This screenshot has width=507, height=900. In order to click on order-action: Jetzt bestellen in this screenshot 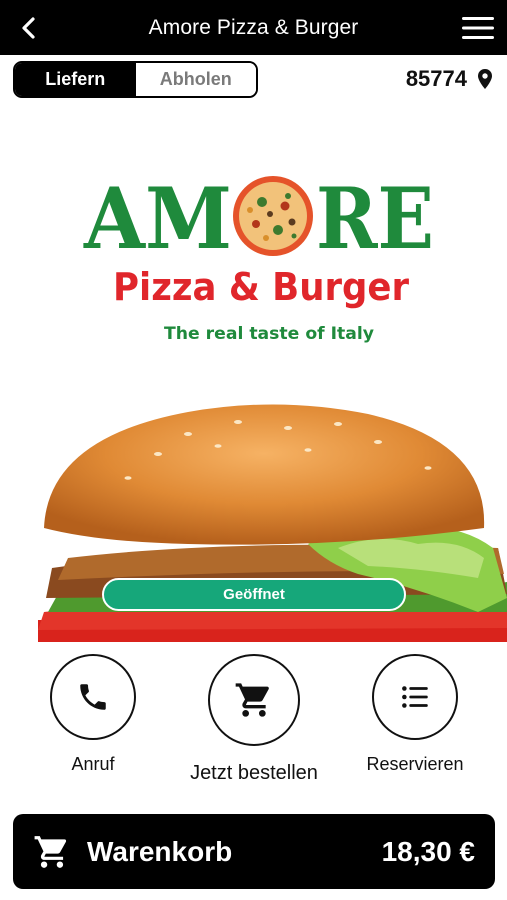, I will do `click(254, 719)`.